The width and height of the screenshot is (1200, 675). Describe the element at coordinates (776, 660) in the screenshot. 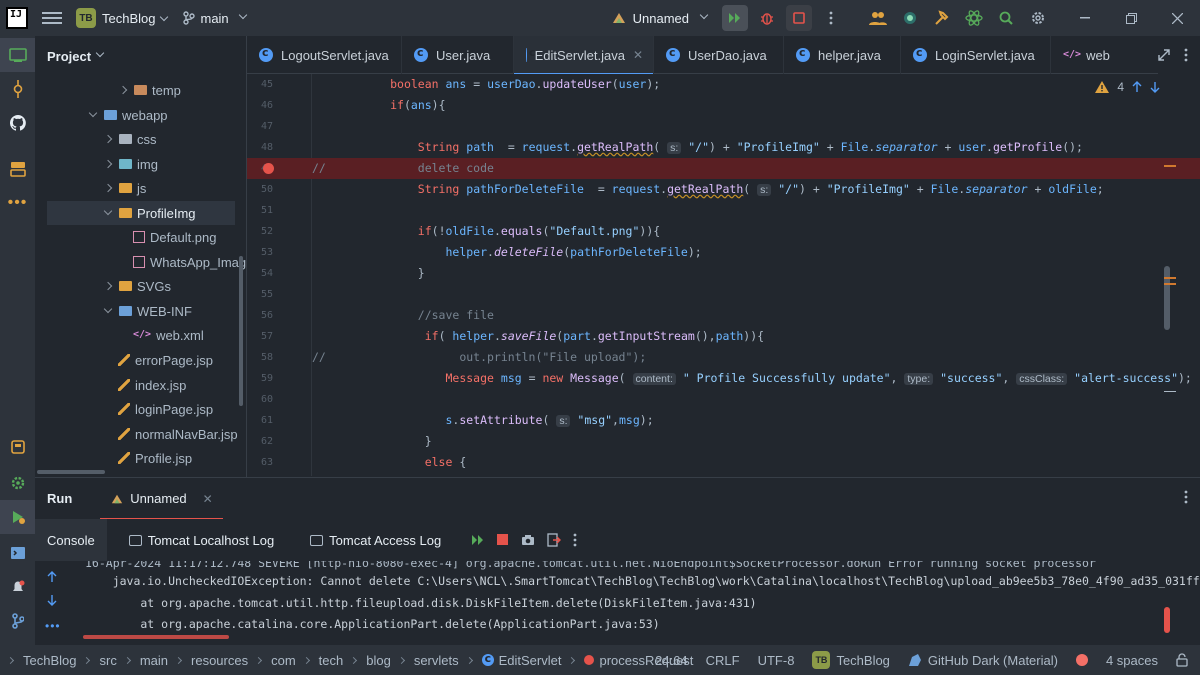

I see `file-encoding: UTF-8` at that location.